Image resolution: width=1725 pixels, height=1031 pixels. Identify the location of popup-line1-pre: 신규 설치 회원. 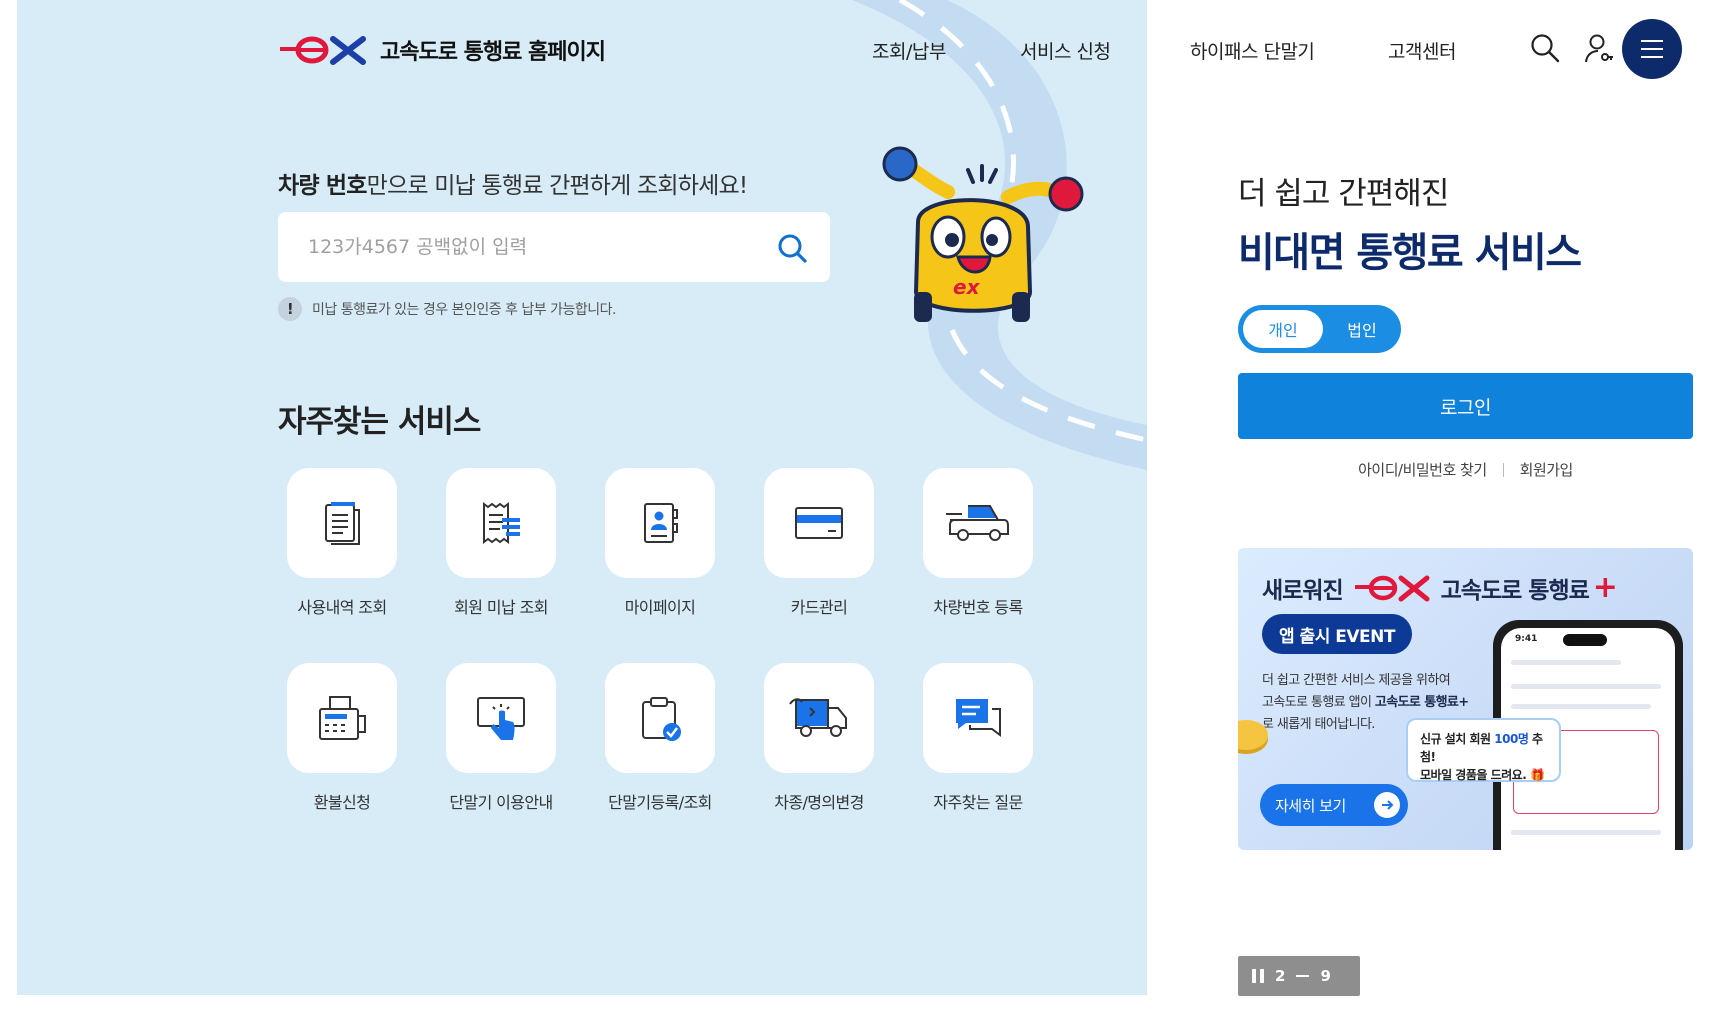
(1457, 739).